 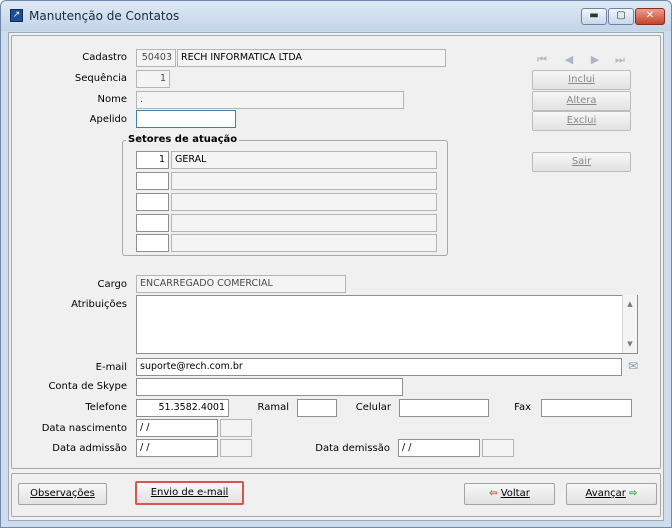 I want to click on sair-label: Sair, so click(x=581, y=161).